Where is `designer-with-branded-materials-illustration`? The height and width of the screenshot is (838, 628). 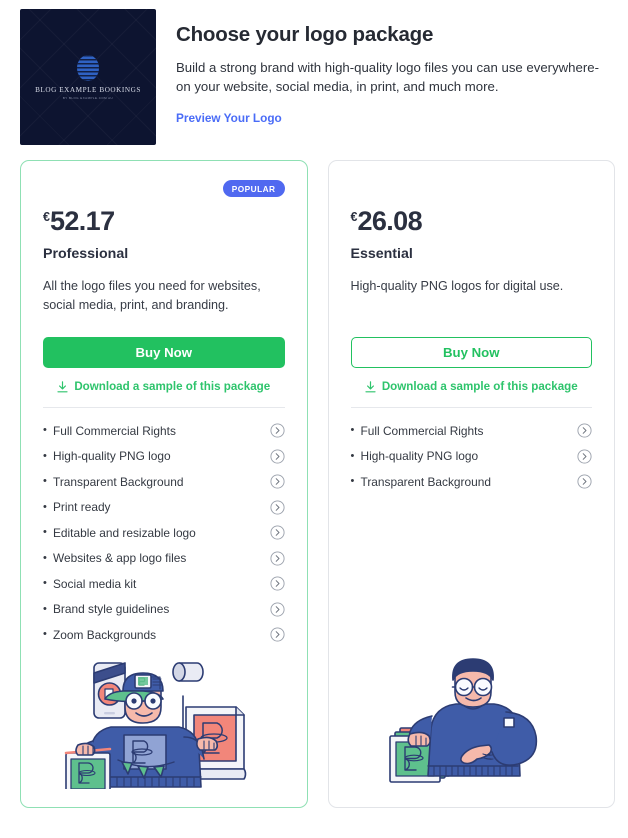
designer-with-branded-materials-illustration is located at coordinates (156, 725).